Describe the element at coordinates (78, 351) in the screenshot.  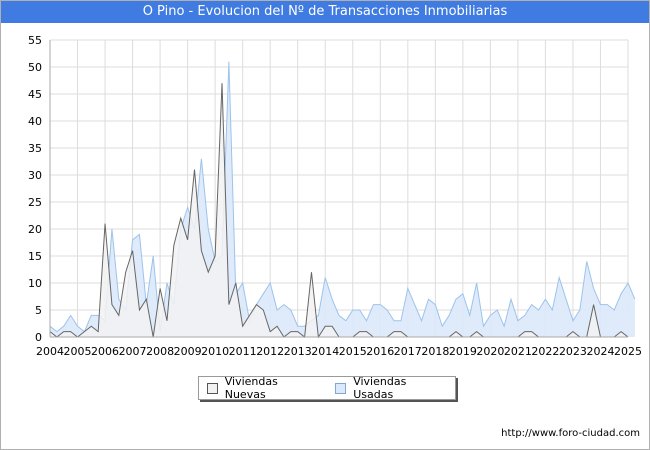
I see `x-tick-label: 2005` at that location.